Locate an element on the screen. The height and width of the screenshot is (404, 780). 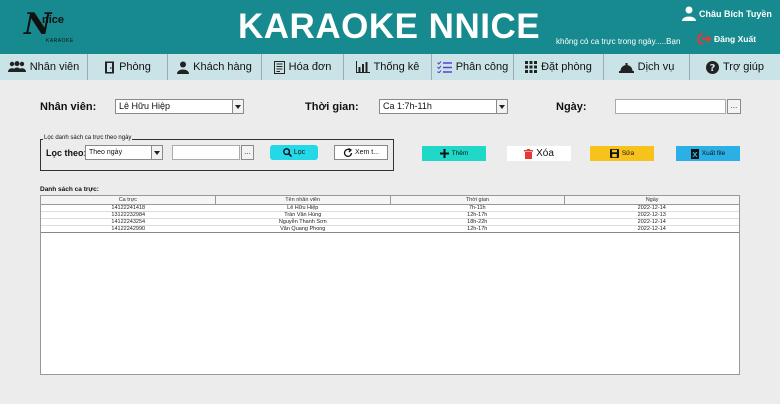
help-icon: ? is located at coordinates (712, 67).